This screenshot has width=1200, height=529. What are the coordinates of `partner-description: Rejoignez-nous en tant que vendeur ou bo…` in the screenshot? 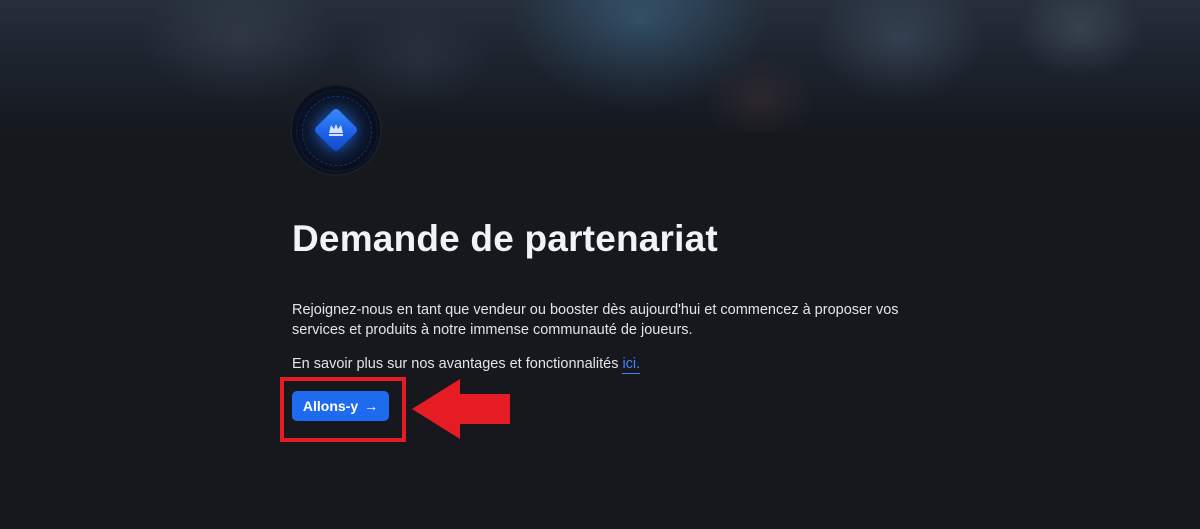 It's located at (595, 320).